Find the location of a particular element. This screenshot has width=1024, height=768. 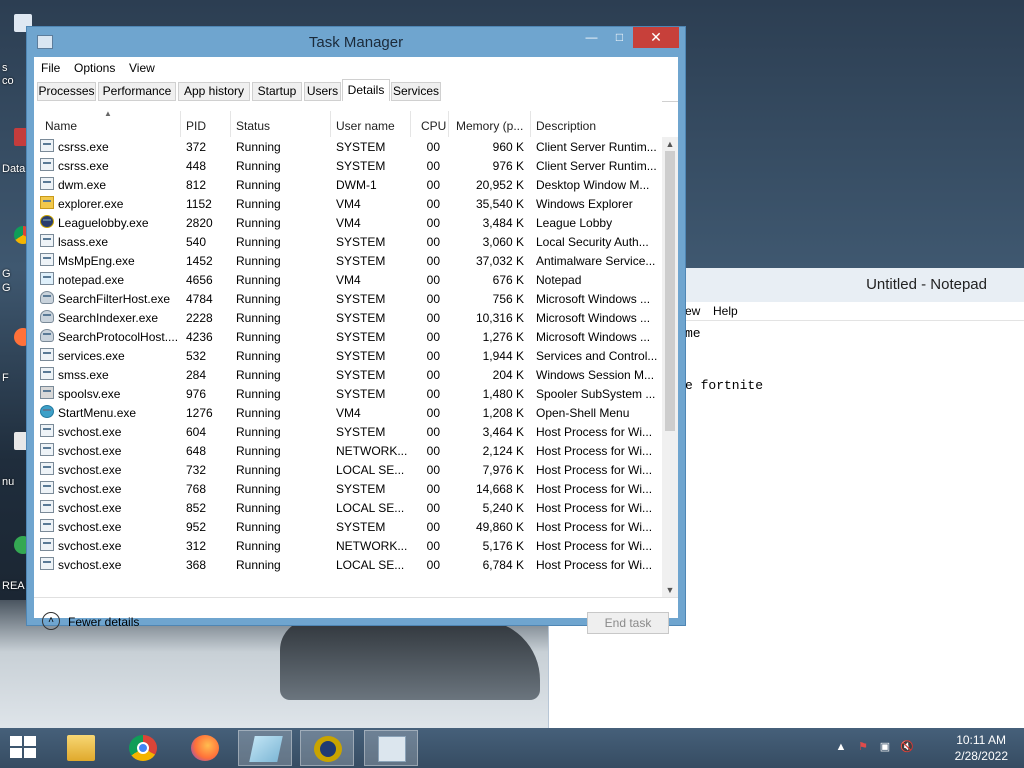

column-header-cpu: CPU is located at coordinates (433, 126).